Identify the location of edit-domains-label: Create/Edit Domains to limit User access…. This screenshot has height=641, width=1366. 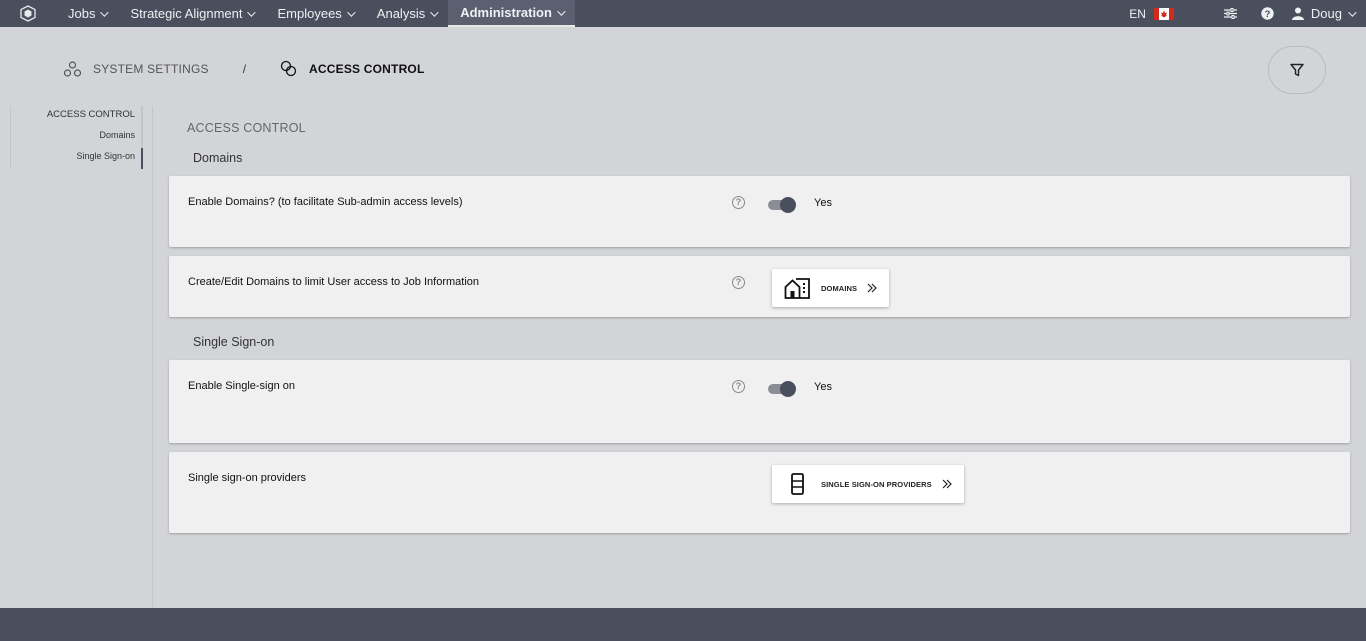
(334, 282).